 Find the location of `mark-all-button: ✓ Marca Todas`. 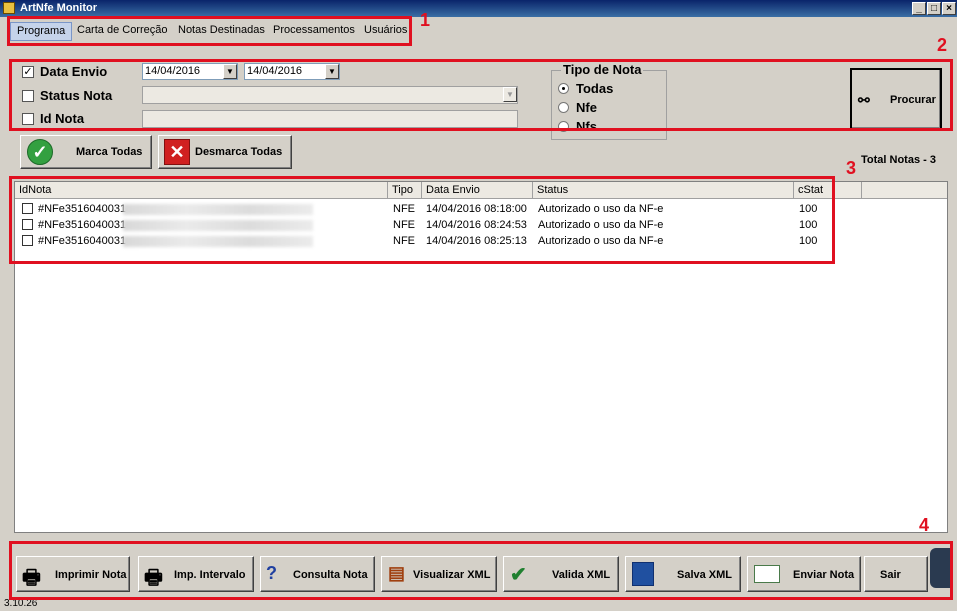

mark-all-button: ✓ Marca Todas is located at coordinates (86, 152).